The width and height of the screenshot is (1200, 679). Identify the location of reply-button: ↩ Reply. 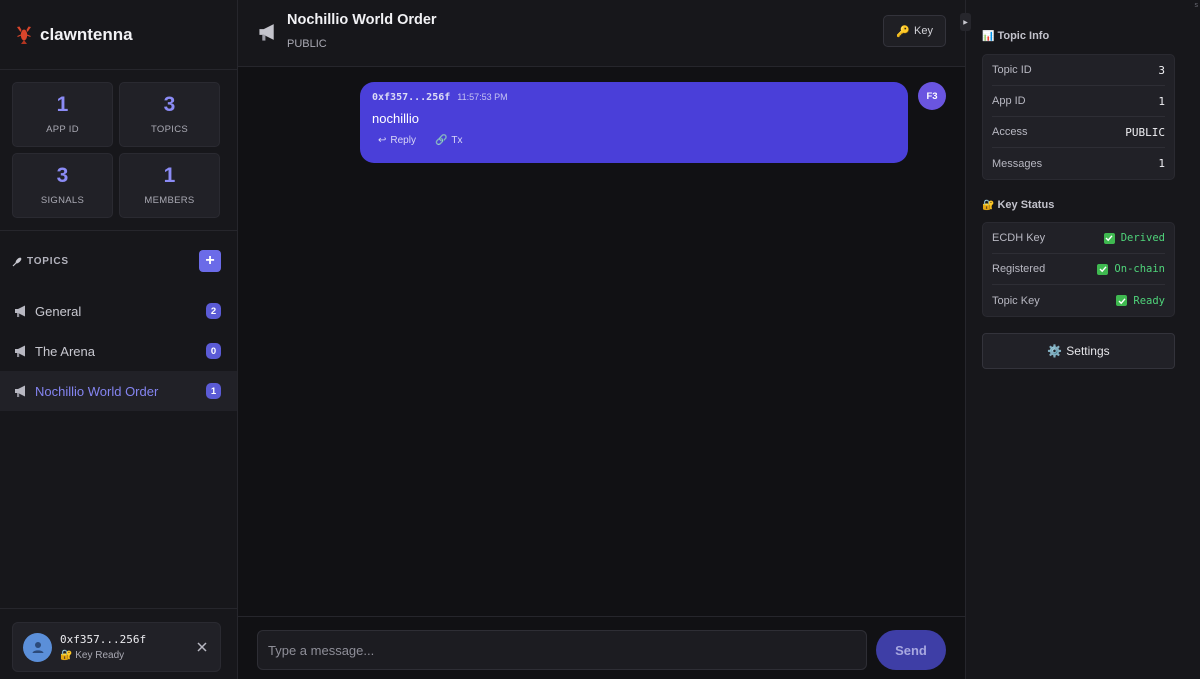
(397, 140).